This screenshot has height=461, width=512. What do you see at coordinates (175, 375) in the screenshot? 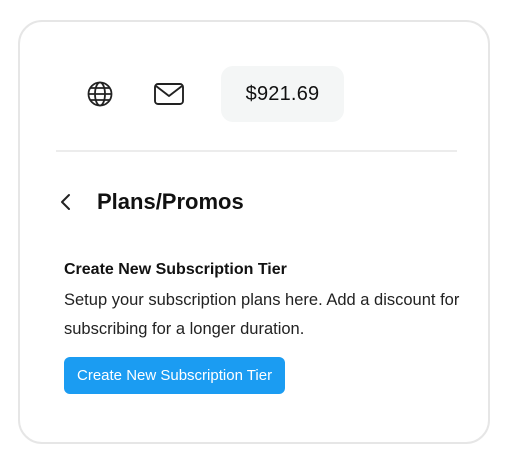
I see `create-subscription-tier-button: Create New Subscription Tier` at bounding box center [175, 375].